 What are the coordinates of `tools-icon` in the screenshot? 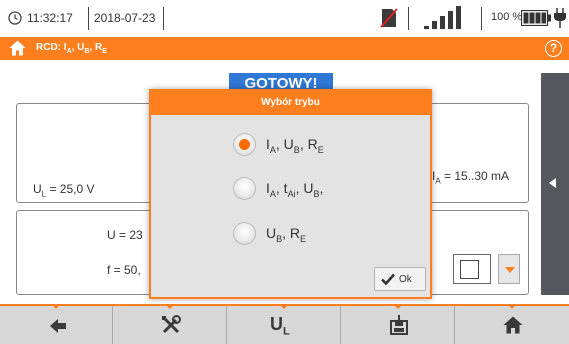 It's located at (171, 324).